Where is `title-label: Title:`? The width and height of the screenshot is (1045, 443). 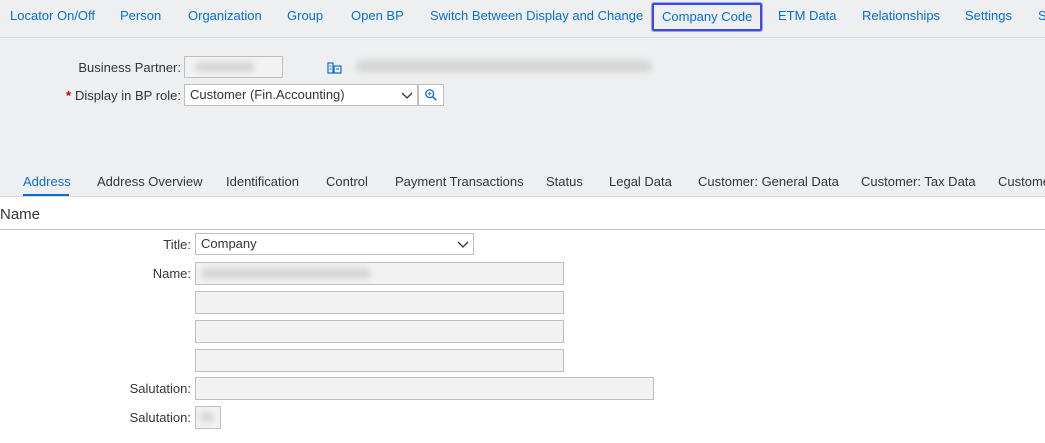
title-label: Title: is located at coordinates (177, 244).